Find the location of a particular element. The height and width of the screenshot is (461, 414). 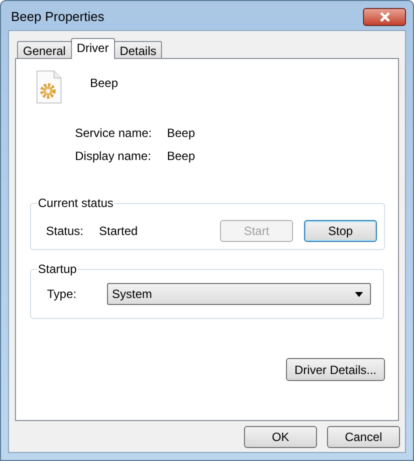

tab: Driver is located at coordinates (92, 48).